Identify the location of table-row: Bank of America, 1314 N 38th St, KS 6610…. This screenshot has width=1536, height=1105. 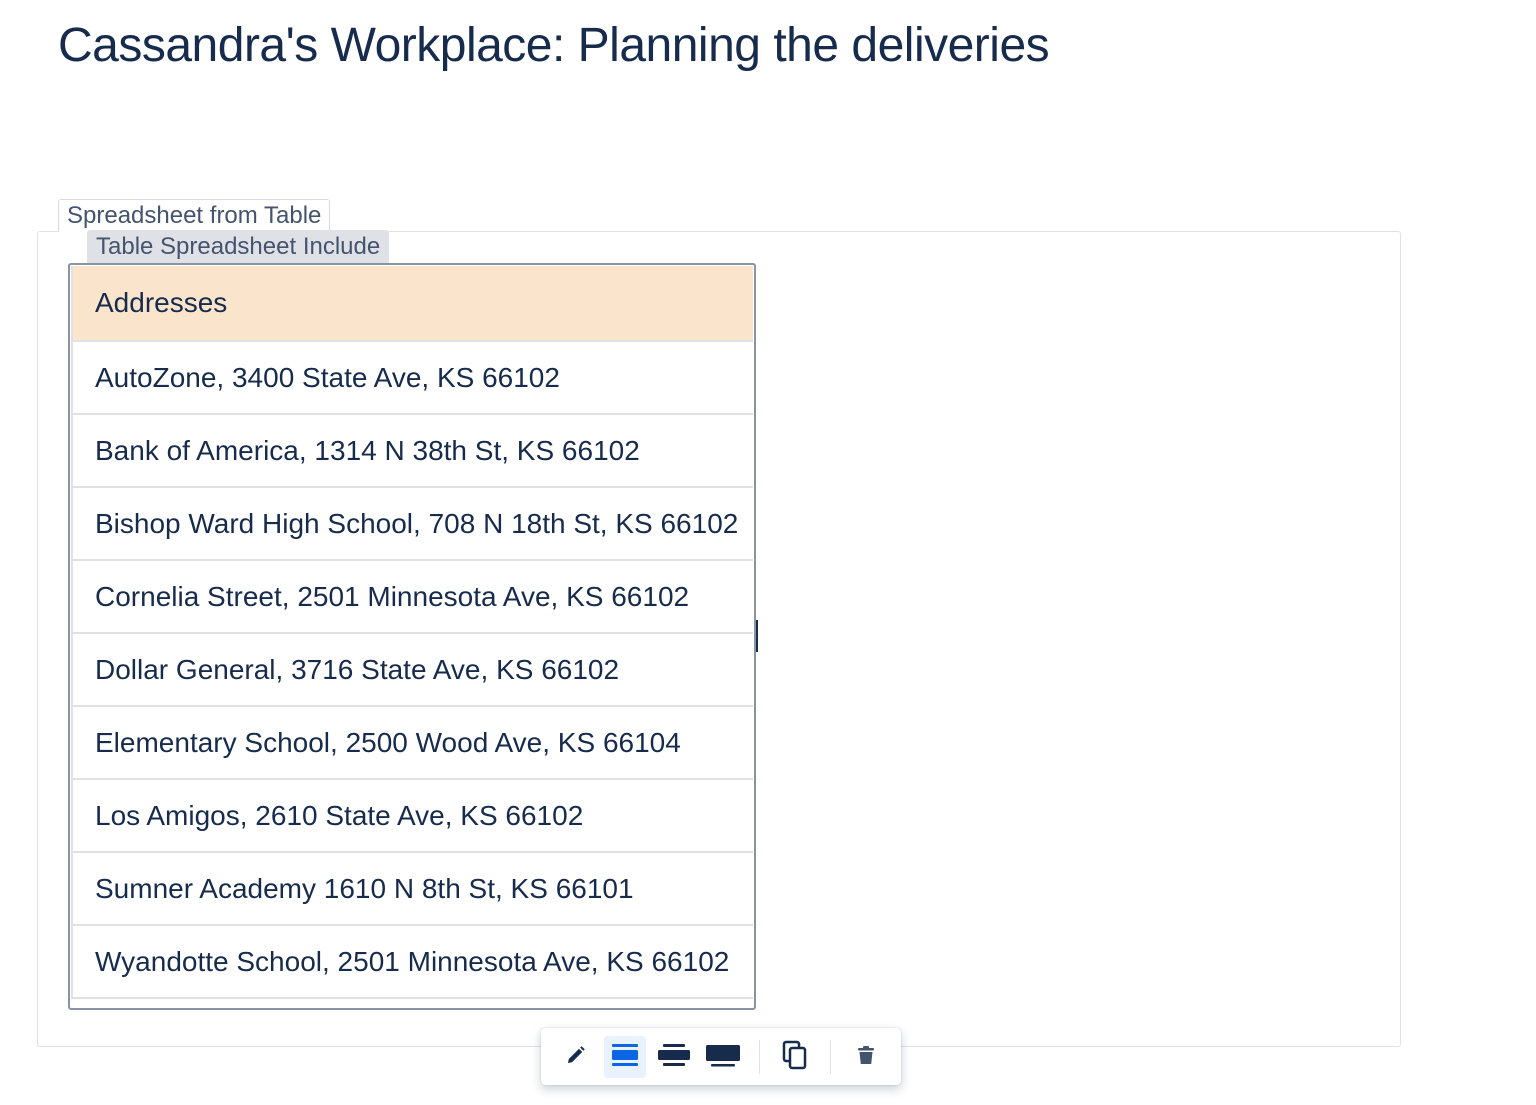
(412, 451).